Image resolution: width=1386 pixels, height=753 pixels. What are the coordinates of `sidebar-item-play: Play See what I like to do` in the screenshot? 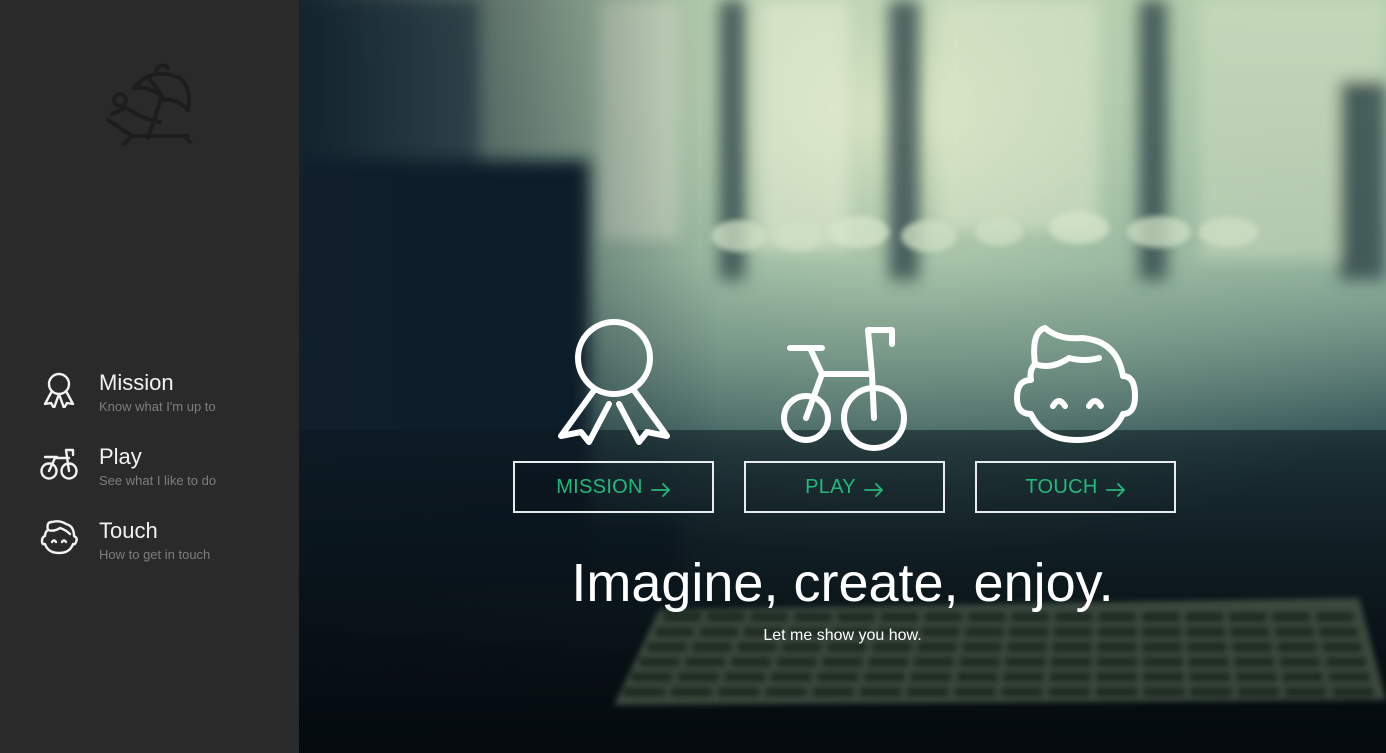 It's located at (149, 479).